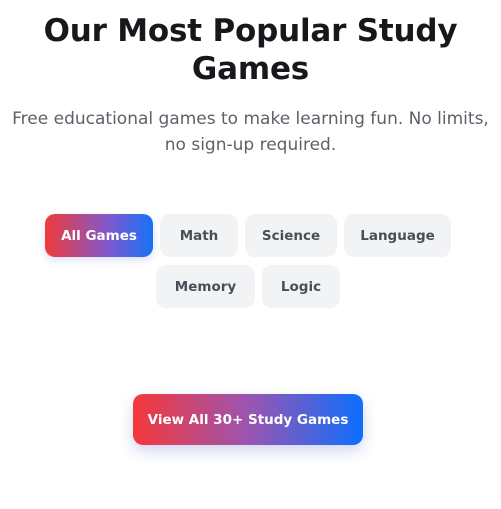  I want to click on filter-chip-label: Language, so click(397, 235).